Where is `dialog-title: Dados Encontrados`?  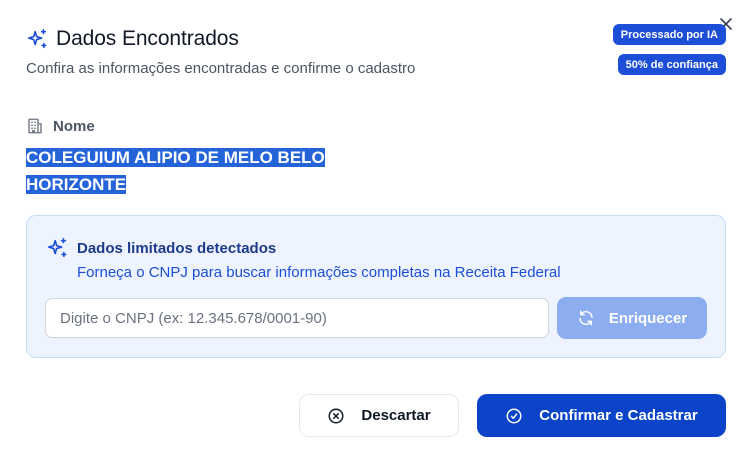
dialog-title: Dados Encontrados is located at coordinates (147, 38).